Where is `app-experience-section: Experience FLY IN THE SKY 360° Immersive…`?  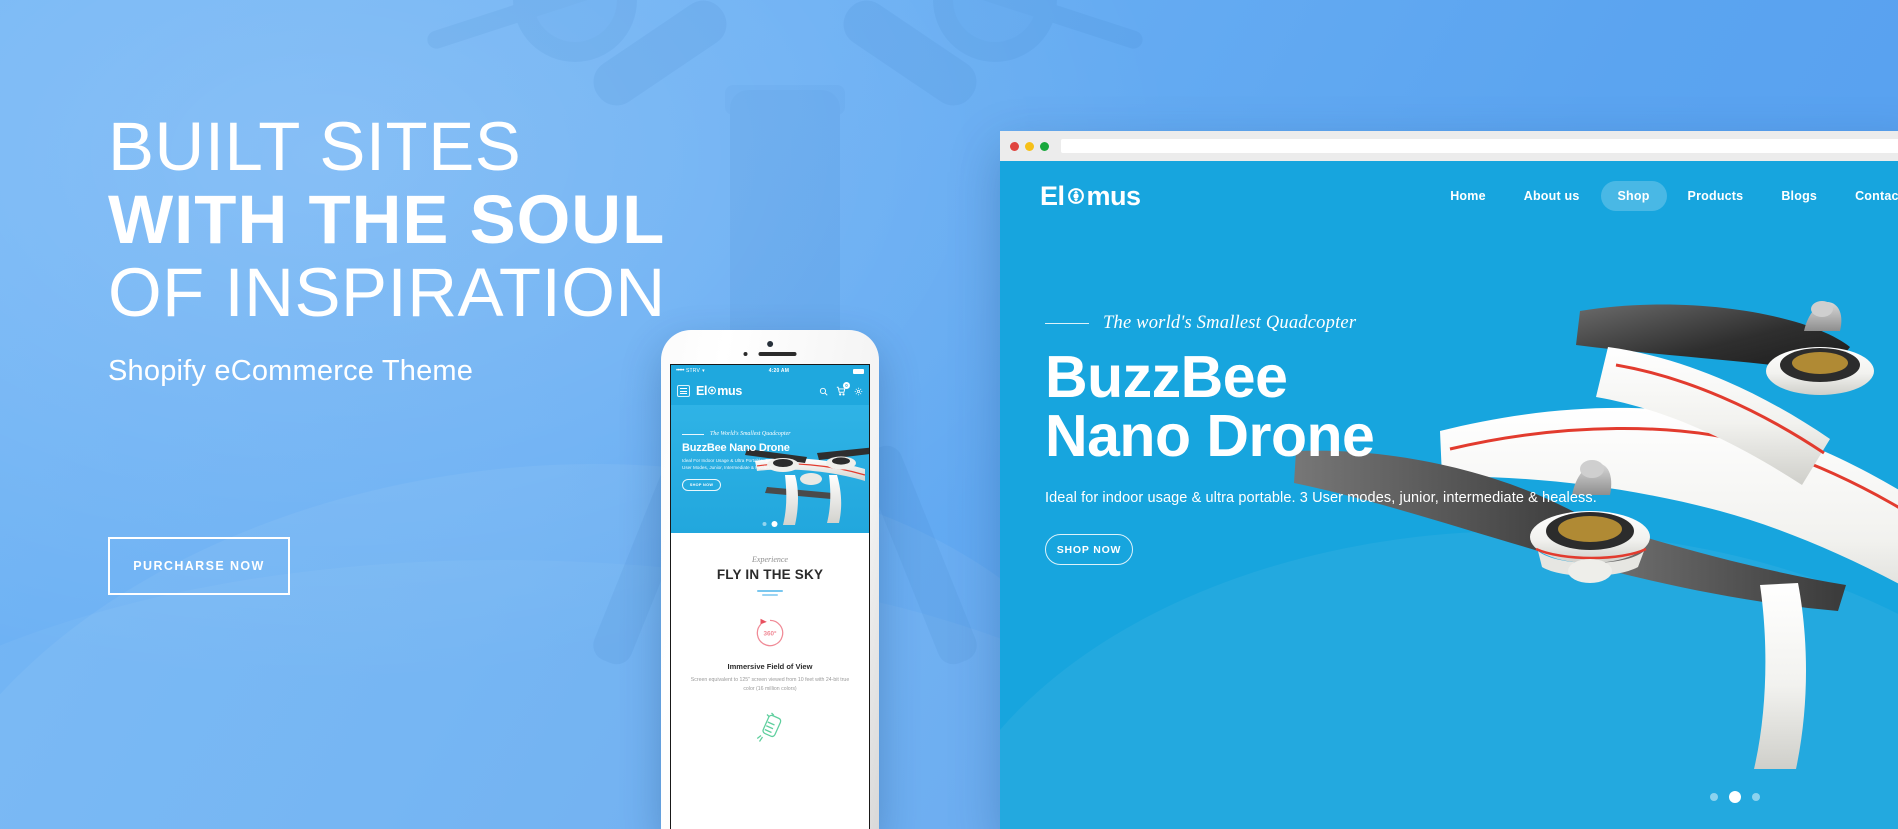 app-experience-section: Experience FLY IN THE SKY 360° Immersive… is located at coordinates (770, 639).